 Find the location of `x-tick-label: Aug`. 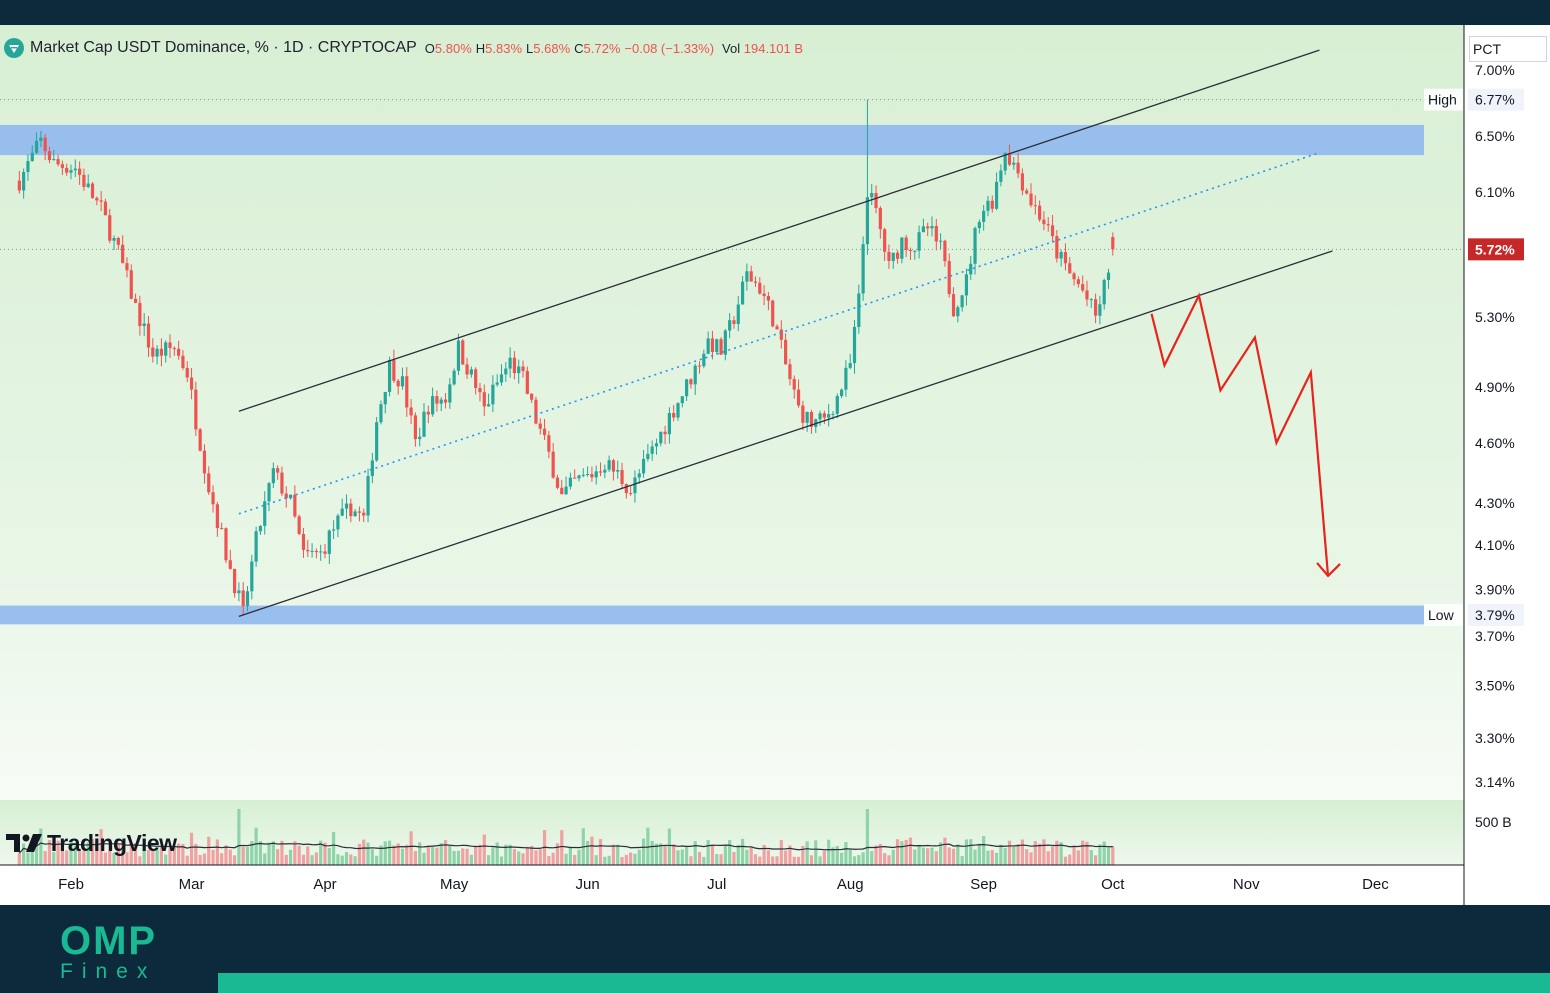

x-tick-label: Aug is located at coordinates (850, 884).